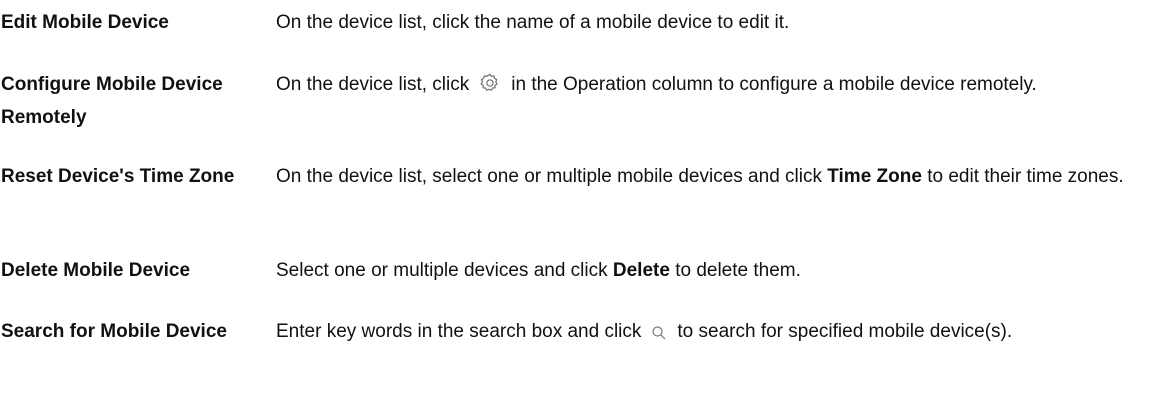 The width and height of the screenshot is (1170, 395). Describe the element at coordinates (874, 176) in the screenshot. I see `time-zone-label: Time Zone` at that location.